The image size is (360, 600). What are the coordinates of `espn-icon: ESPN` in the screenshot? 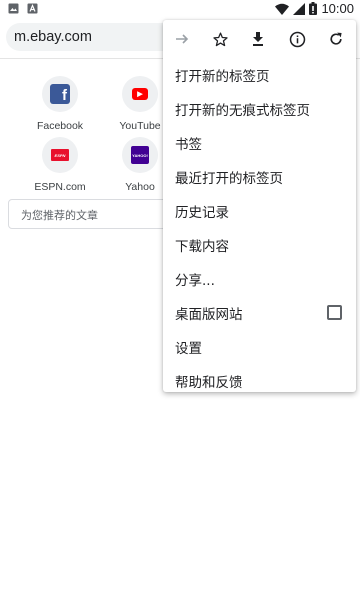 It's located at (60, 155).